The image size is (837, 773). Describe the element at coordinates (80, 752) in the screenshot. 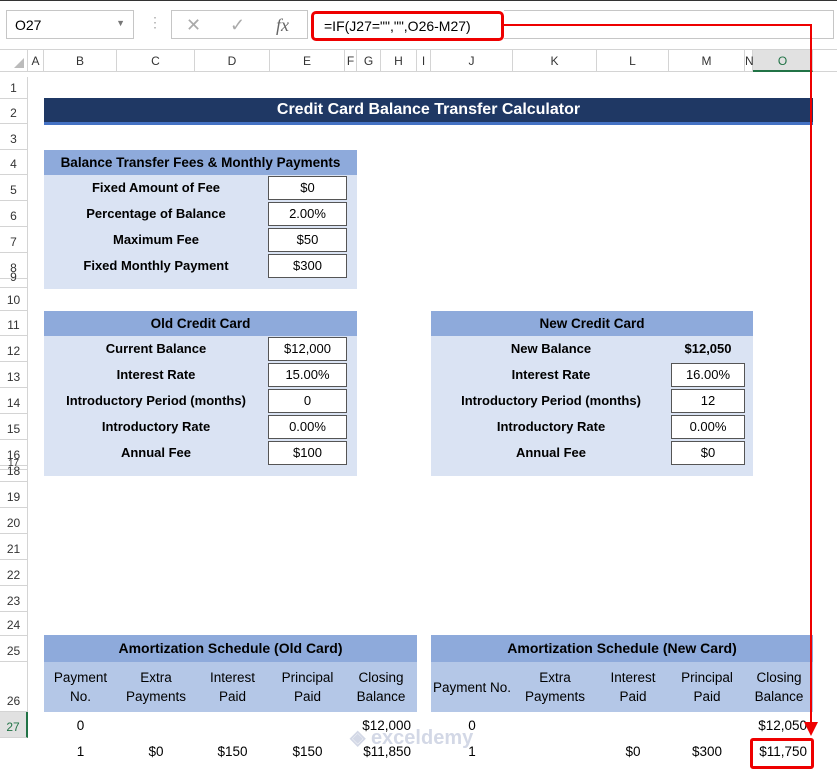

I see `table-cell: 1` at that location.